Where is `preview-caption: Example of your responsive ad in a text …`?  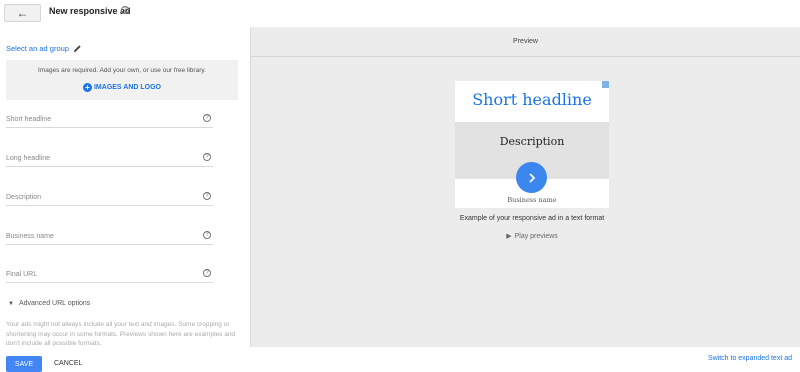
preview-caption: Example of your responsive ad in a text … is located at coordinates (532, 218).